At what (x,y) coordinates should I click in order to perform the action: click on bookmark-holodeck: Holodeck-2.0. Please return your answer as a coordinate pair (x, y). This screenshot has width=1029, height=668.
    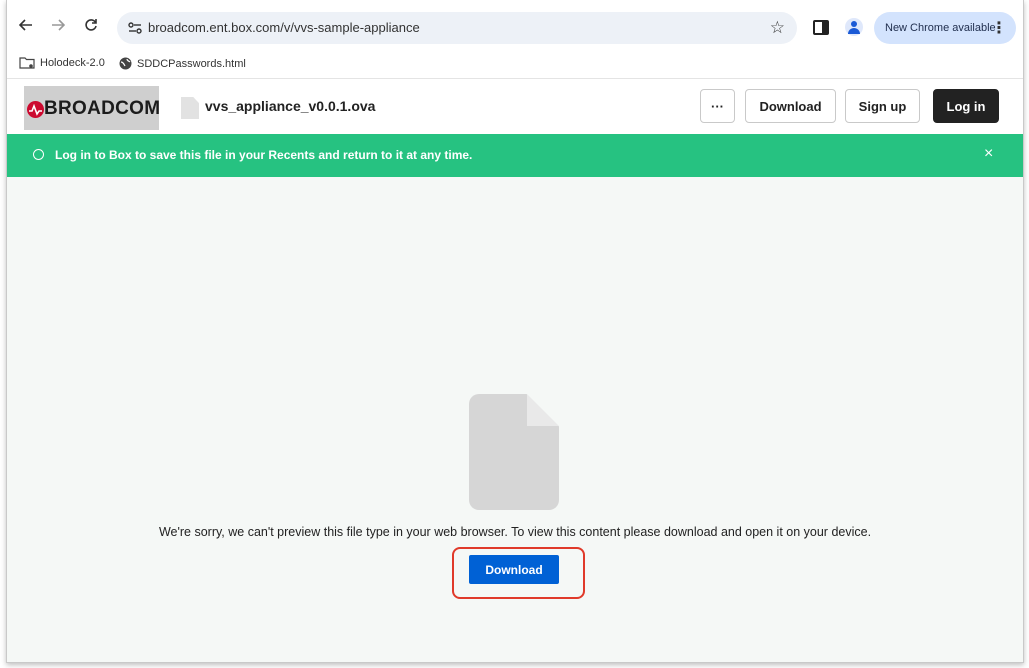
    Looking at the image, I should click on (62, 63).